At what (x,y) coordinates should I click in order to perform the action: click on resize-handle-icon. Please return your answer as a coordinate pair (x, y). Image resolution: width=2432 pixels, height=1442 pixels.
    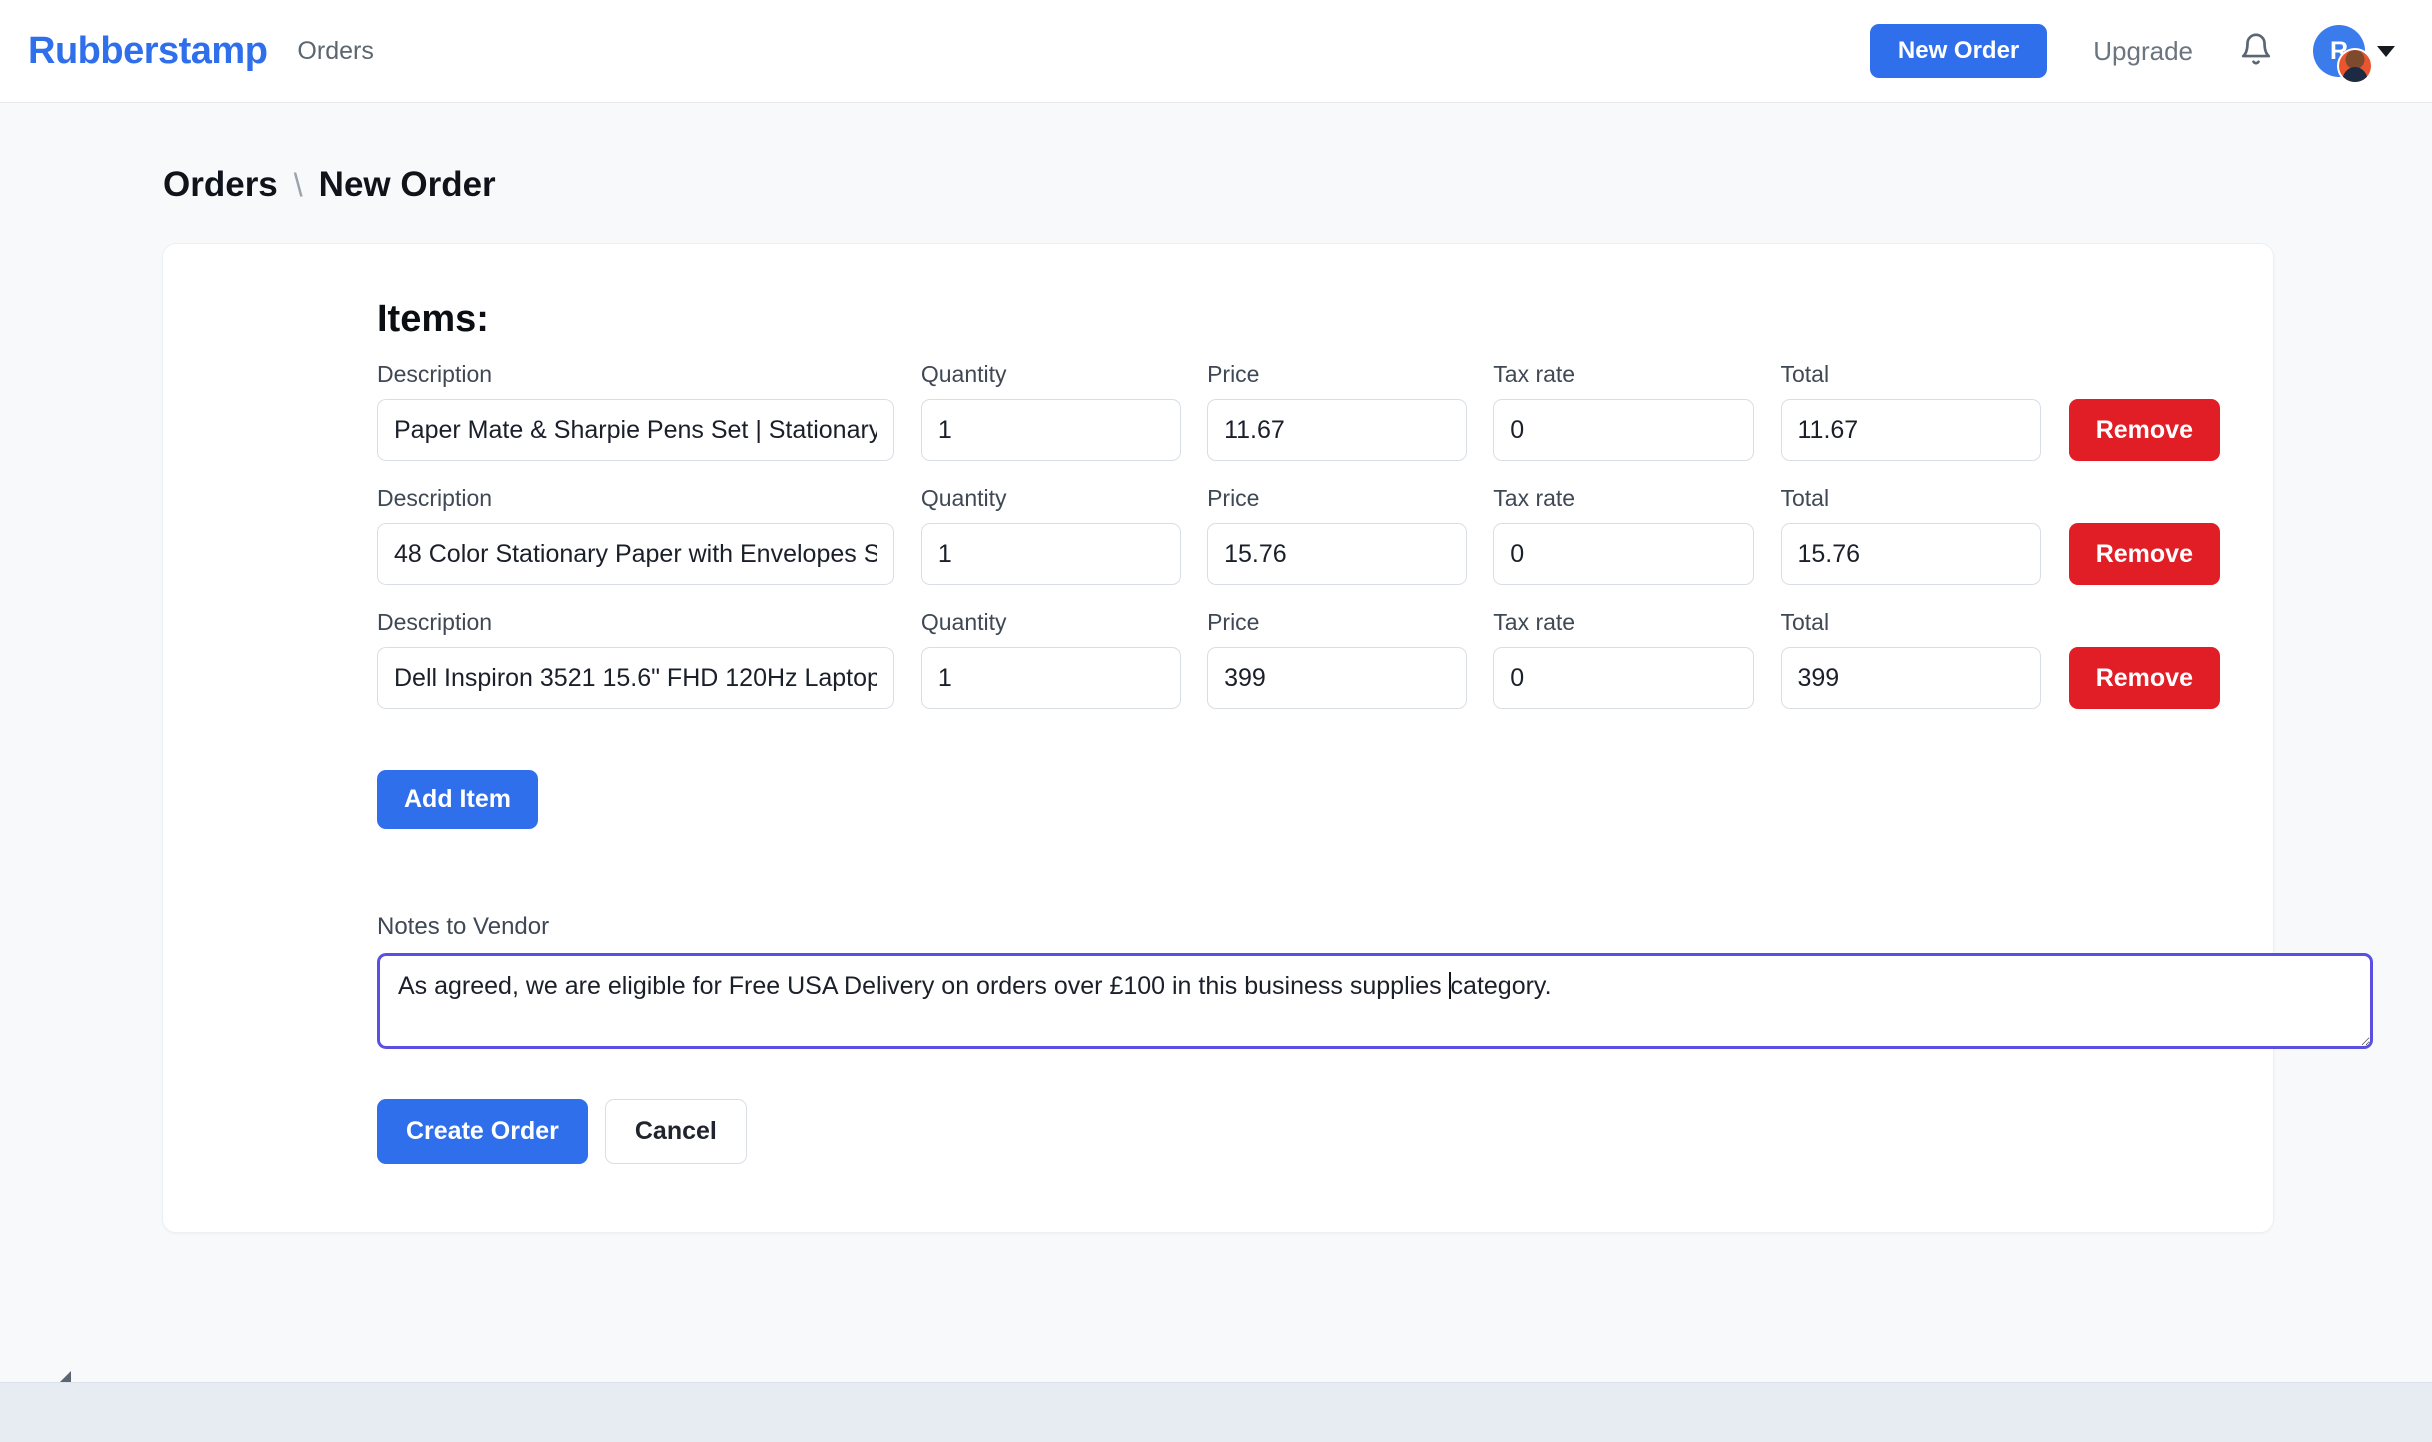
    Looking at the image, I should click on (65, 1376).